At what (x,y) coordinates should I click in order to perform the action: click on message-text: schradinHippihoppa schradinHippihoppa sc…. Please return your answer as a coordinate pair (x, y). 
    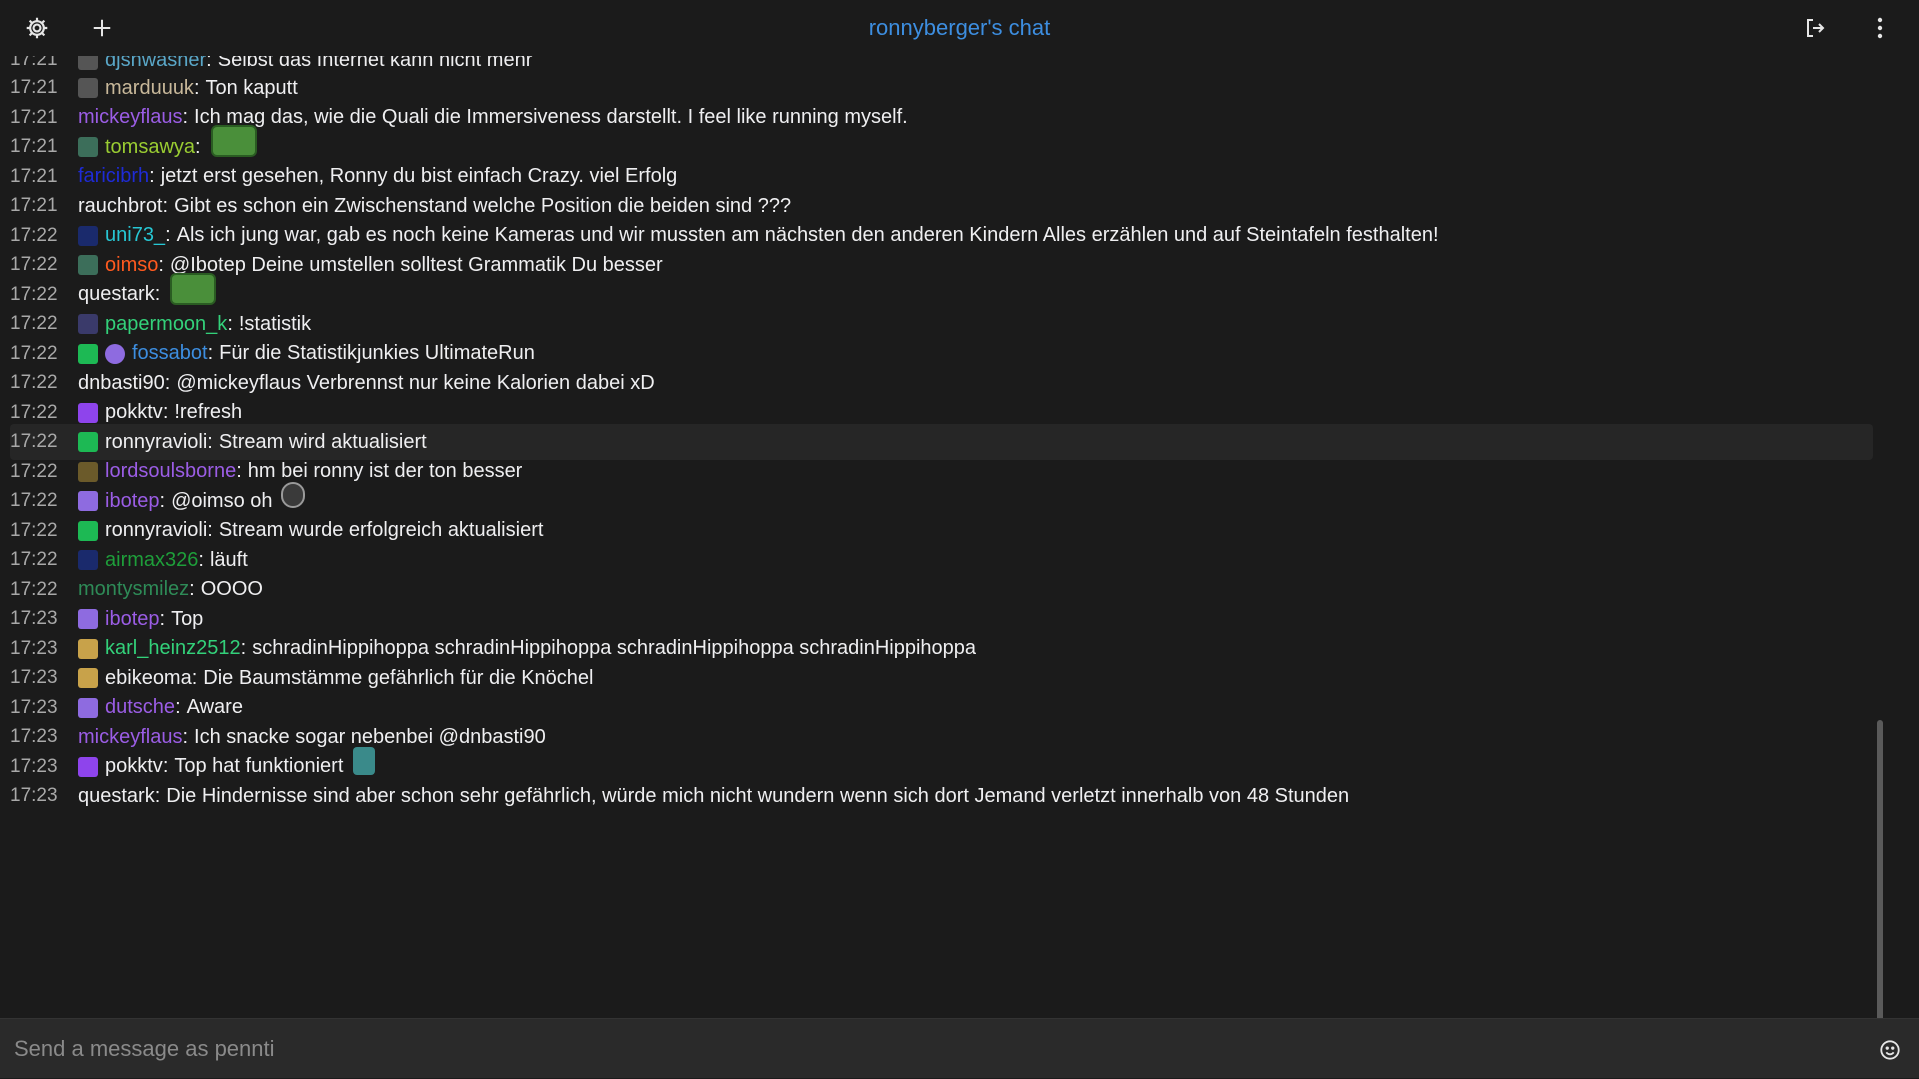
    Looking at the image, I should click on (614, 648).